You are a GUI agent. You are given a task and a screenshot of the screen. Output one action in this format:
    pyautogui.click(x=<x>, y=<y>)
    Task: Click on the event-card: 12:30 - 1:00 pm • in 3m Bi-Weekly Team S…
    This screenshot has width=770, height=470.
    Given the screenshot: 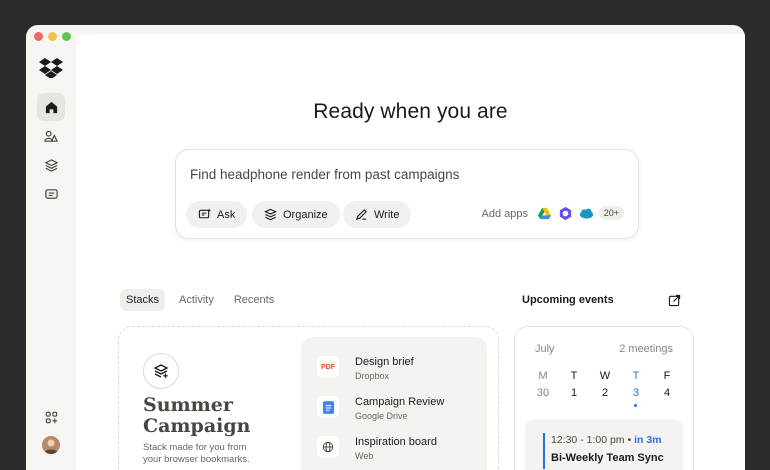 What is the action you would take?
    pyautogui.click(x=604, y=444)
    